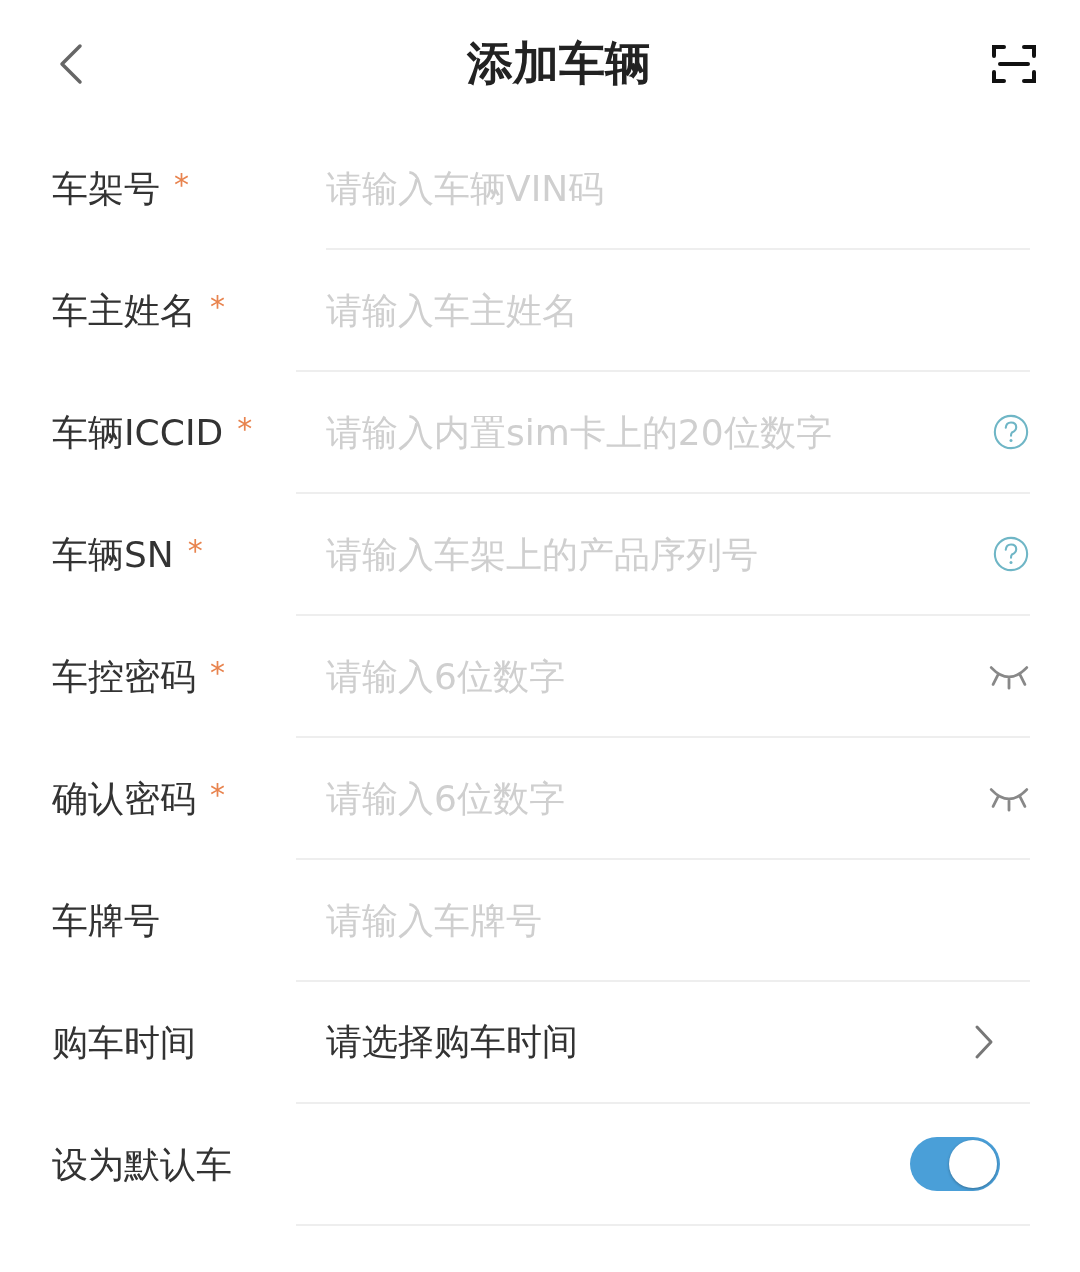 This screenshot has width=1080, height=1272. Describe the element at coordinates (124, 798) in the screenshot. I see `field-label: 确认密码` at that location.